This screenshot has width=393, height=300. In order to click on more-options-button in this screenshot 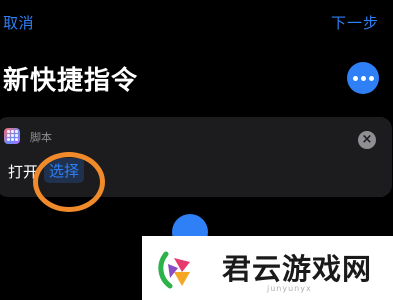, I will do `click(363, 78)`.